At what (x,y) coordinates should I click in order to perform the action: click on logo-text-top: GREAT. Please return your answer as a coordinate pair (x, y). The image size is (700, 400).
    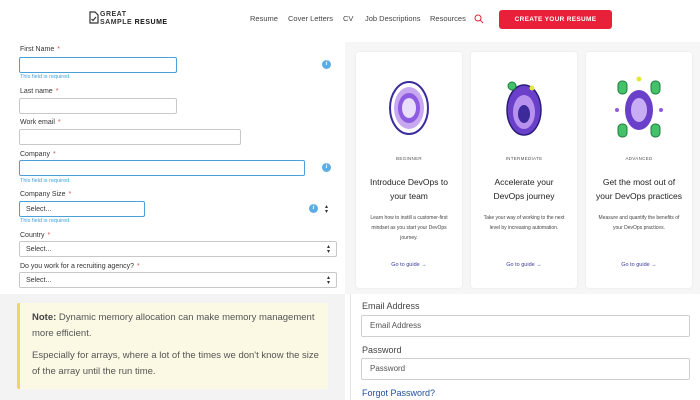
    Looking at the image, I should click on (113, 14).